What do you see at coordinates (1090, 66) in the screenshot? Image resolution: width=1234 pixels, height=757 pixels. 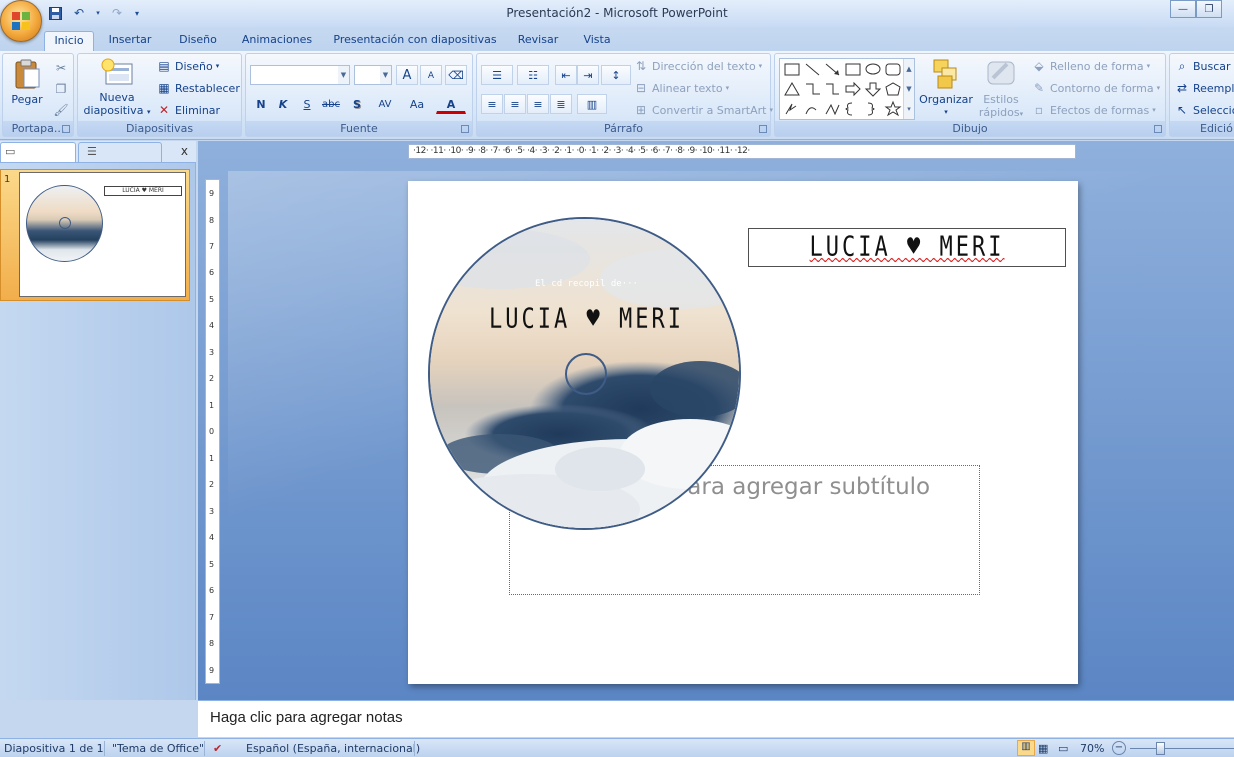 I see `shape-fill-button: ⬙ Relleno de forma ▾` at bounding box center [1090, 66].